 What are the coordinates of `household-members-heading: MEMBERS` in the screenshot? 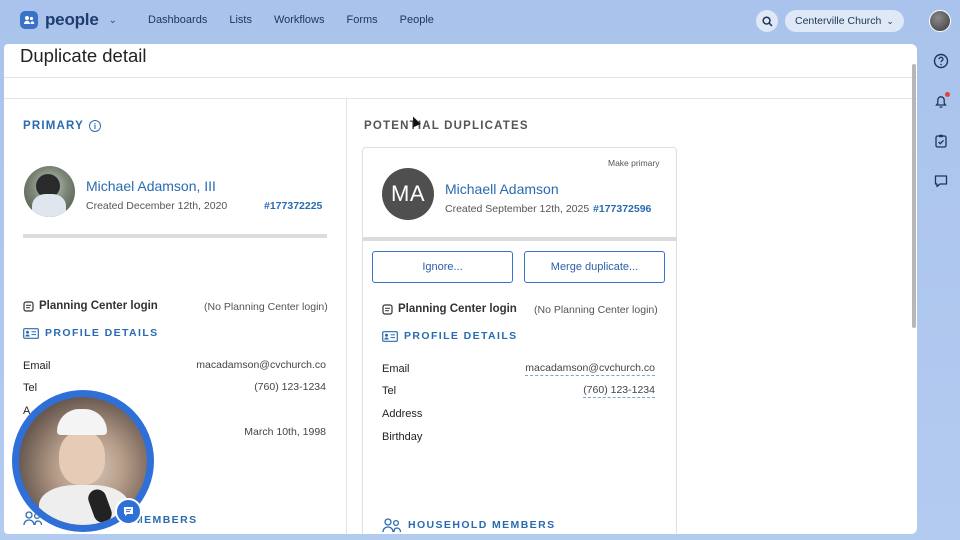 It's located at (165, 520).